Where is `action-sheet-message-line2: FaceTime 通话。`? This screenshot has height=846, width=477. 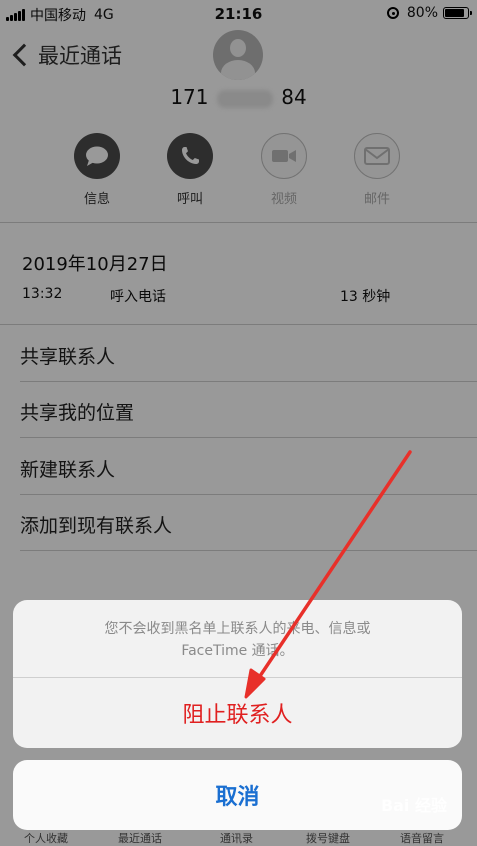 action-sheet-message-line2: FaceTime 通话。 is located at coordinates (237, 651).